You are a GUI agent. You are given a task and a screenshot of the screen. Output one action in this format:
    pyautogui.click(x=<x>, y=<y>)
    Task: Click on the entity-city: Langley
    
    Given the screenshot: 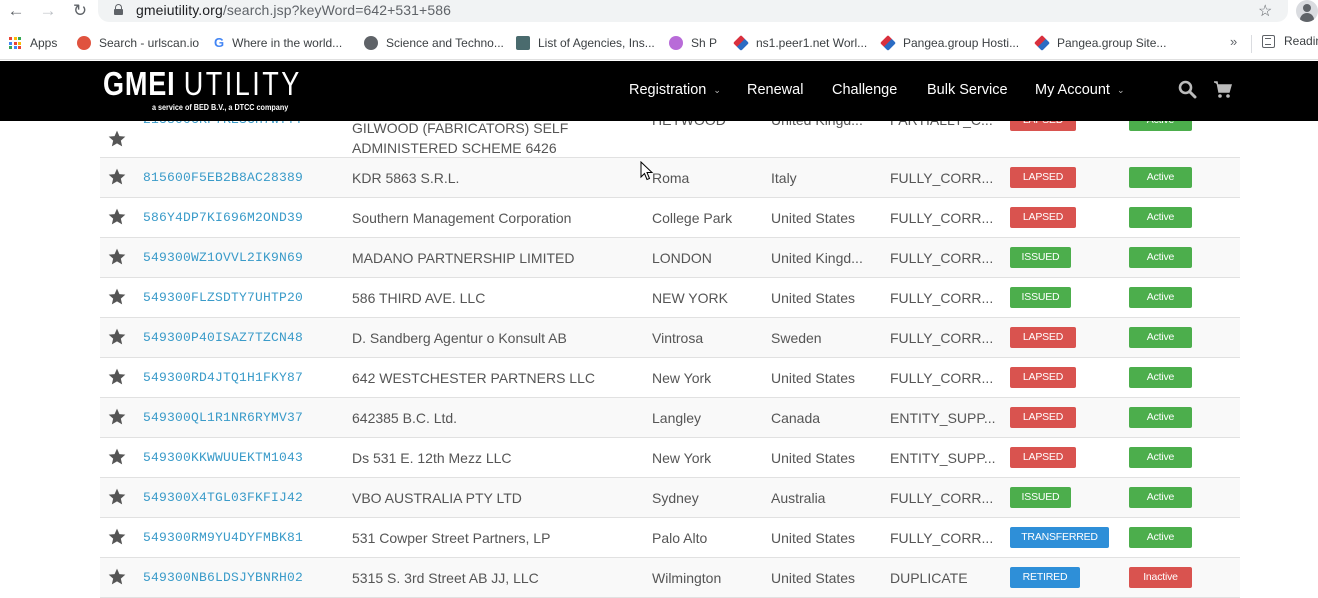 What is the action you would take?
    pyautogui.click(x=677, y=418)
    